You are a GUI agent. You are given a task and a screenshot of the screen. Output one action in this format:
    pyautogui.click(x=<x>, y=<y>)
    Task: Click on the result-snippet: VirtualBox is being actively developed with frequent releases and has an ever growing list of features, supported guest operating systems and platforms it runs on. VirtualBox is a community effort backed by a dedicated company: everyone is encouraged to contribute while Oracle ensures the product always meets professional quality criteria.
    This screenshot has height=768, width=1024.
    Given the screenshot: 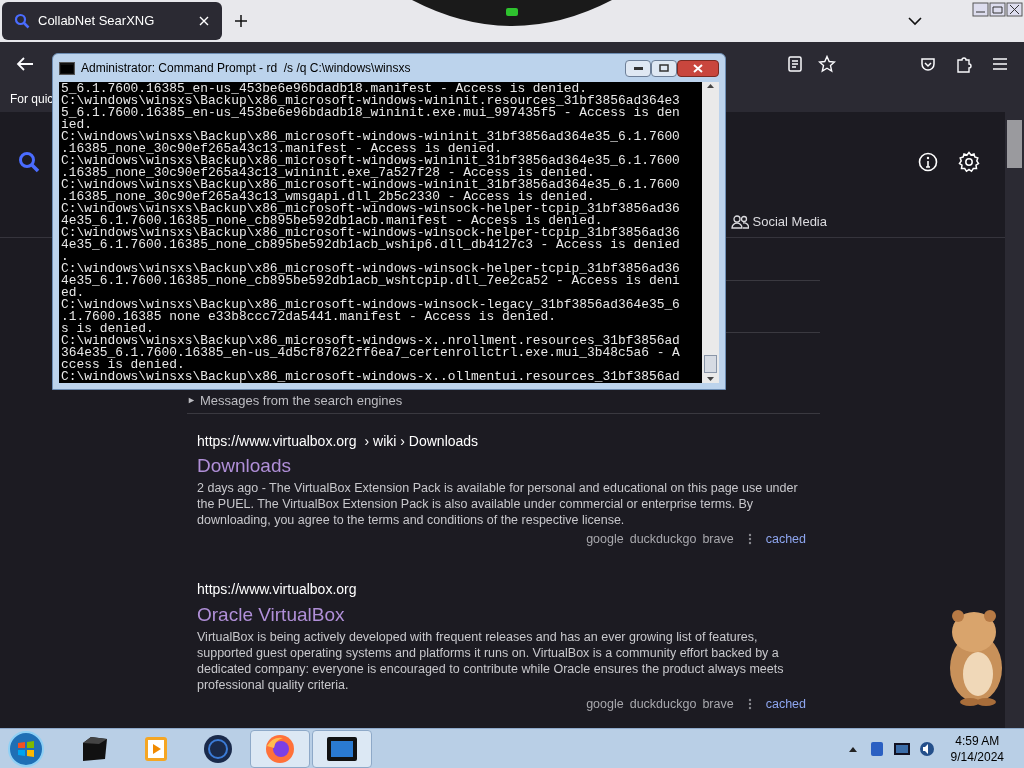 What is the action you would take?
    pyautogui.click(x=491, y=660)
    